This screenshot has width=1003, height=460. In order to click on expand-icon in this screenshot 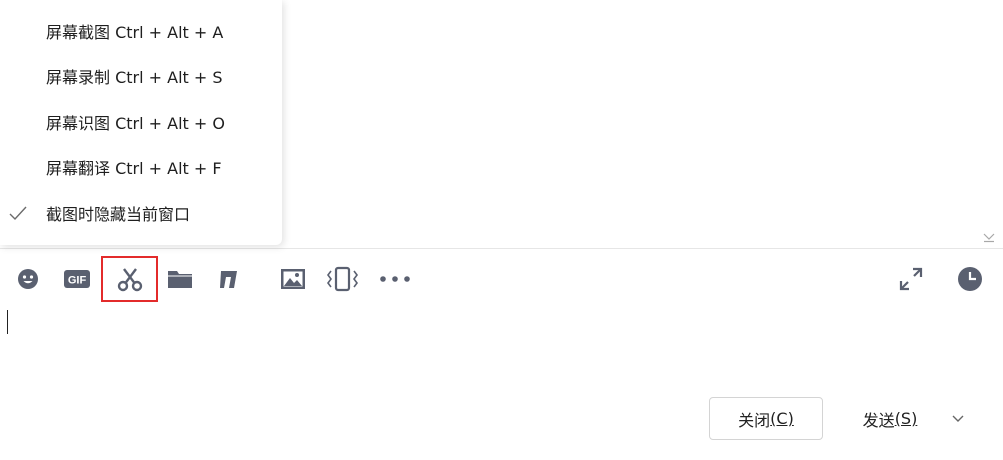, I will do `click(911, 279)`.